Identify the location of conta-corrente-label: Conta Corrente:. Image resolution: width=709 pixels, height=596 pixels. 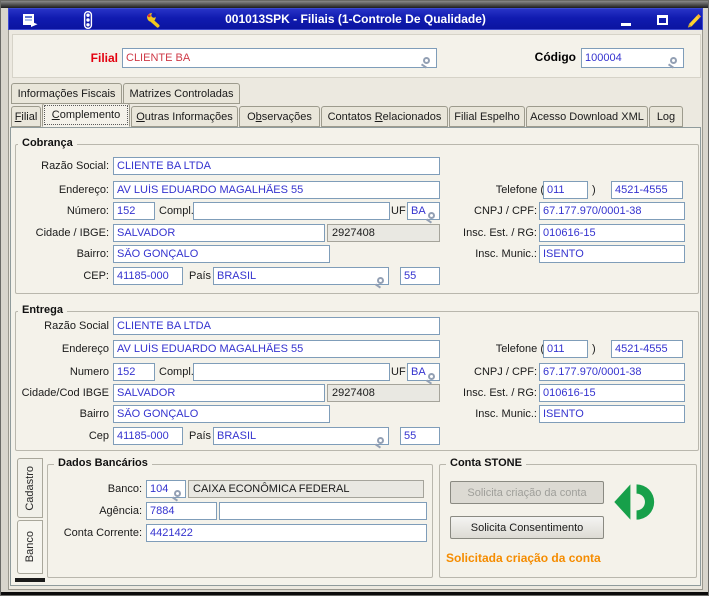
(102, 533).